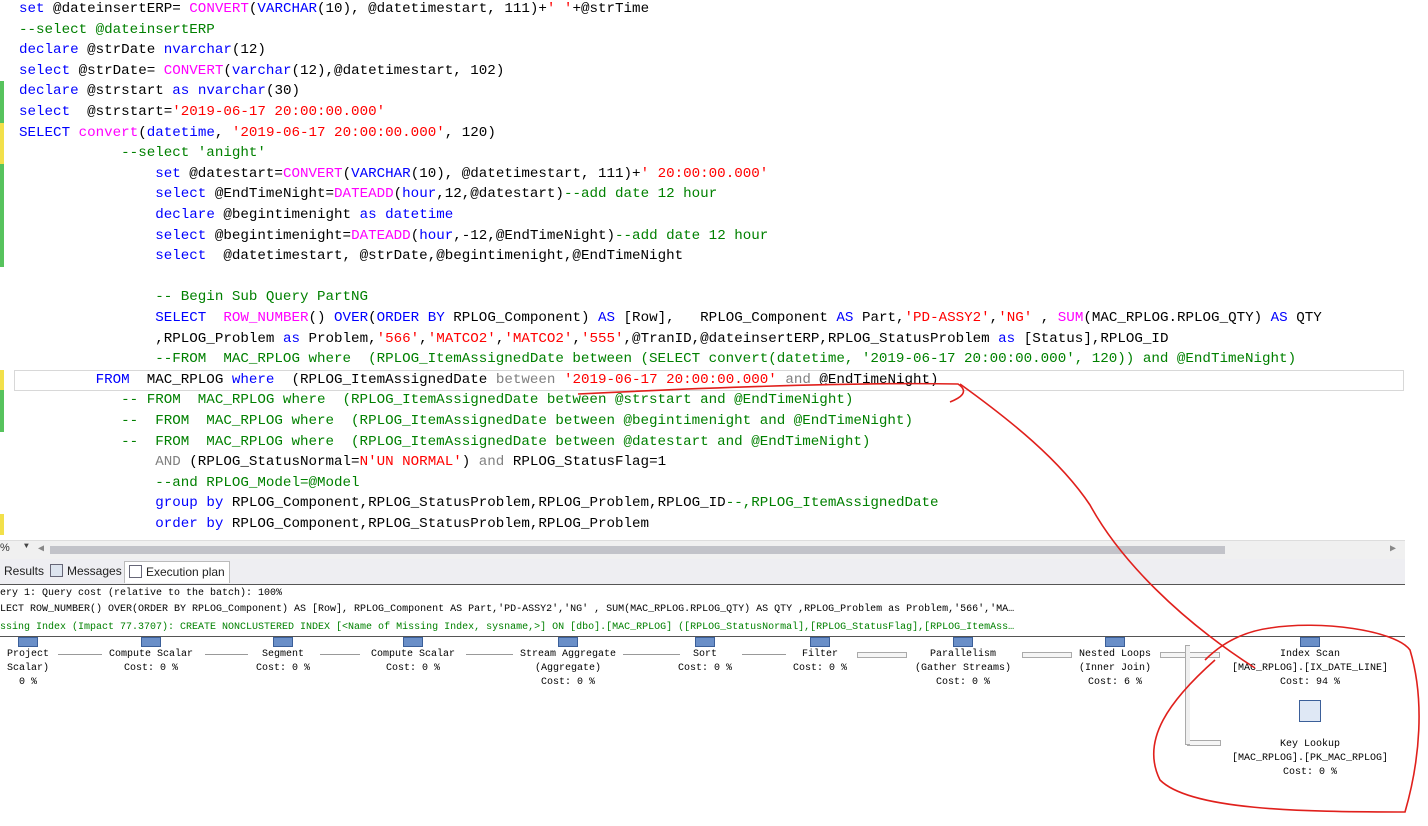 This screenshot has width=1428, height=826. Describe the element at coordinates (432, 9) in the screenshot. I see `code-token: (10), @datetimestart, 111)+` at that location.